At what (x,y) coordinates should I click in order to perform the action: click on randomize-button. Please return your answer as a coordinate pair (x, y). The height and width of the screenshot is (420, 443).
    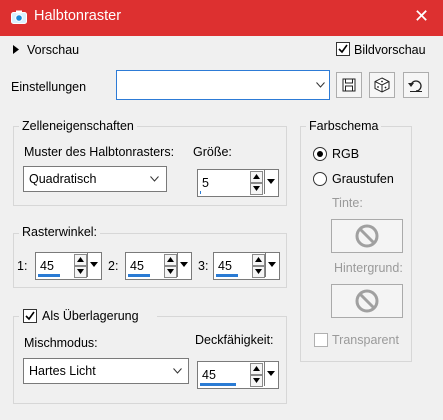
    Looking at the image, I should click on (382, 85).